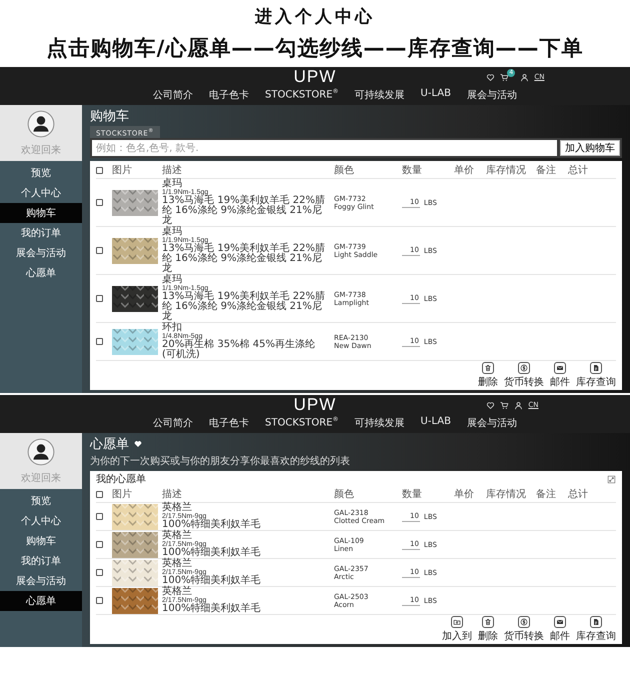  I want to click on page-title: 进入个人中心, so click(315, 17).